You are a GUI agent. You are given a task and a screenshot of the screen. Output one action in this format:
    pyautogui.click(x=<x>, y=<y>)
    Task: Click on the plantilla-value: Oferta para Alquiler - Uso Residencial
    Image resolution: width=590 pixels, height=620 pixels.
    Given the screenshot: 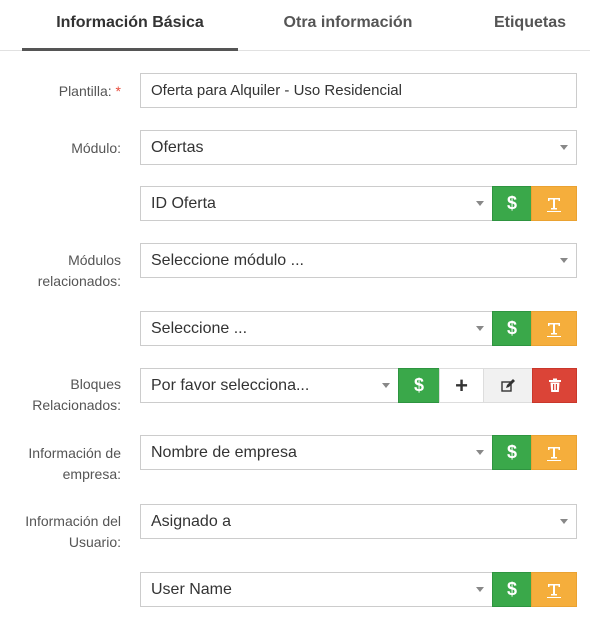 What is the action you would take?
    pyautogui.click(x=276, y=90)
    